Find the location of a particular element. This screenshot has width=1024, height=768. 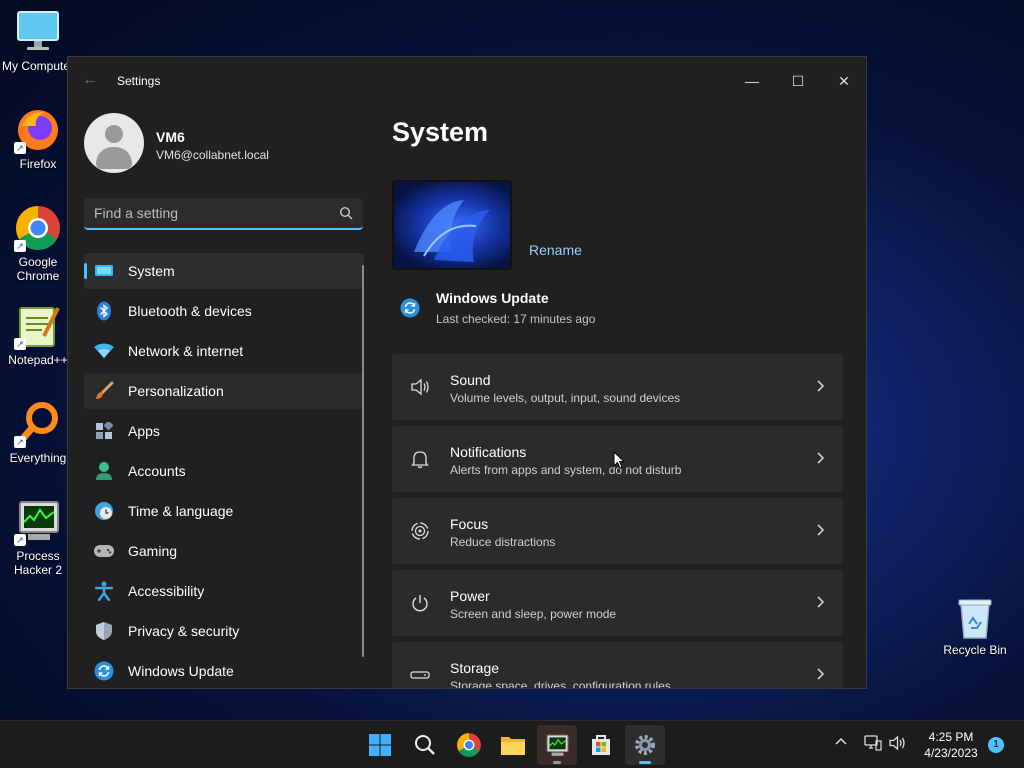

chevron-up-icon is located at coordinates (841, 743).